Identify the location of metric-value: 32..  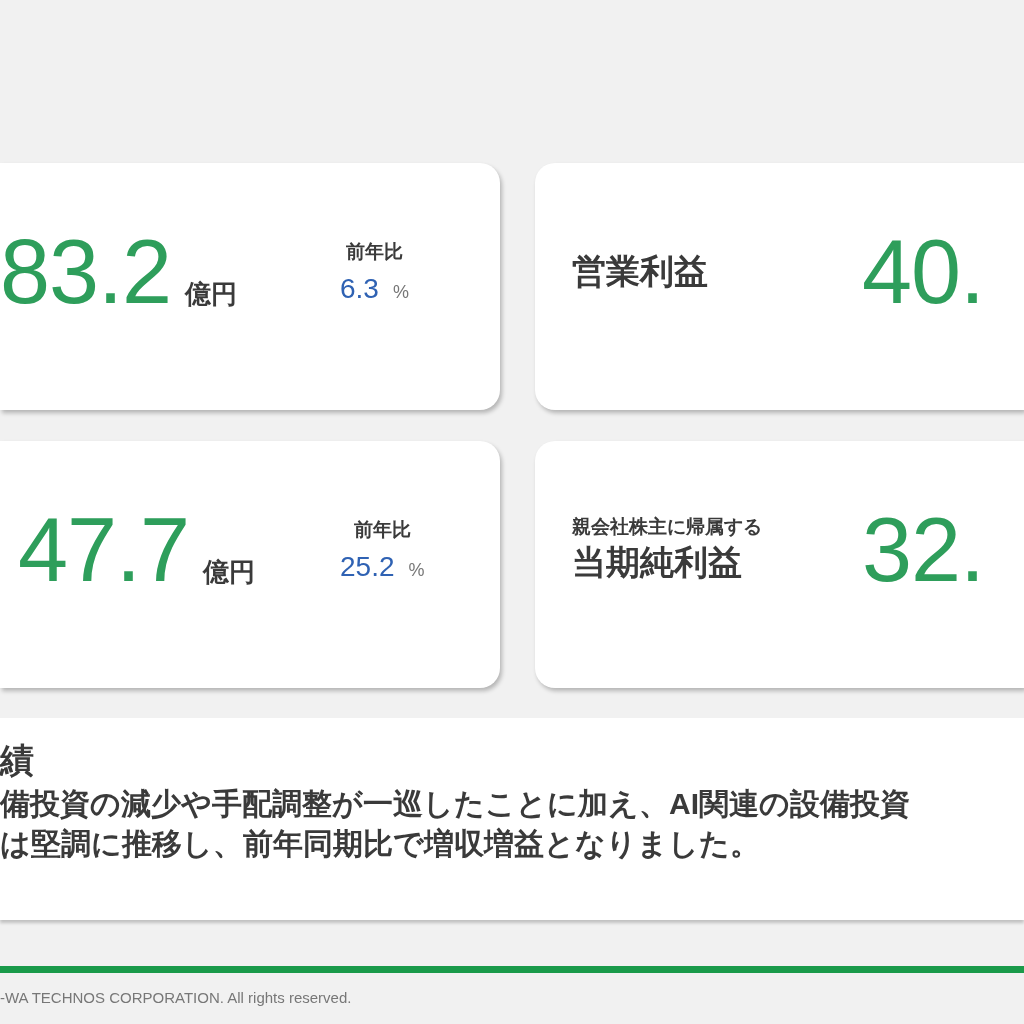
(923, 549).